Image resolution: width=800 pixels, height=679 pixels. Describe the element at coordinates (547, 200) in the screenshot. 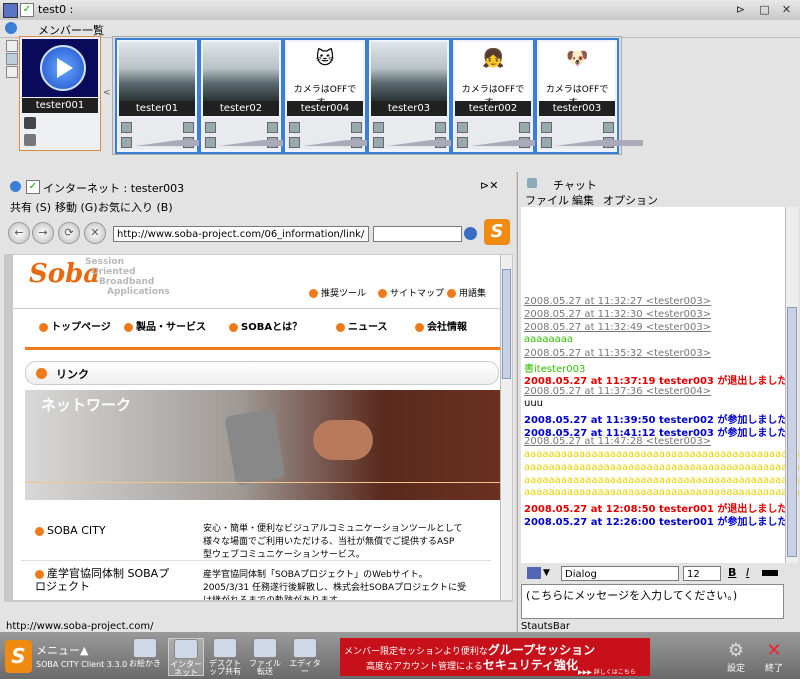

I see `chat-menu-file: ファイル` at that location.